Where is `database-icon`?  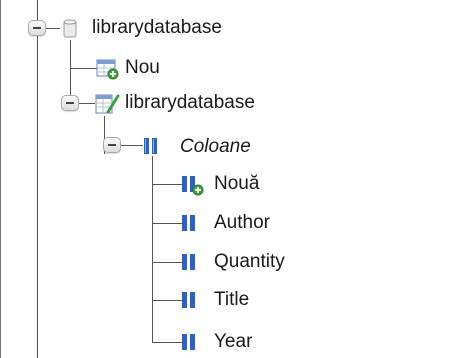
database-icon is located at coordinates (70, 28).